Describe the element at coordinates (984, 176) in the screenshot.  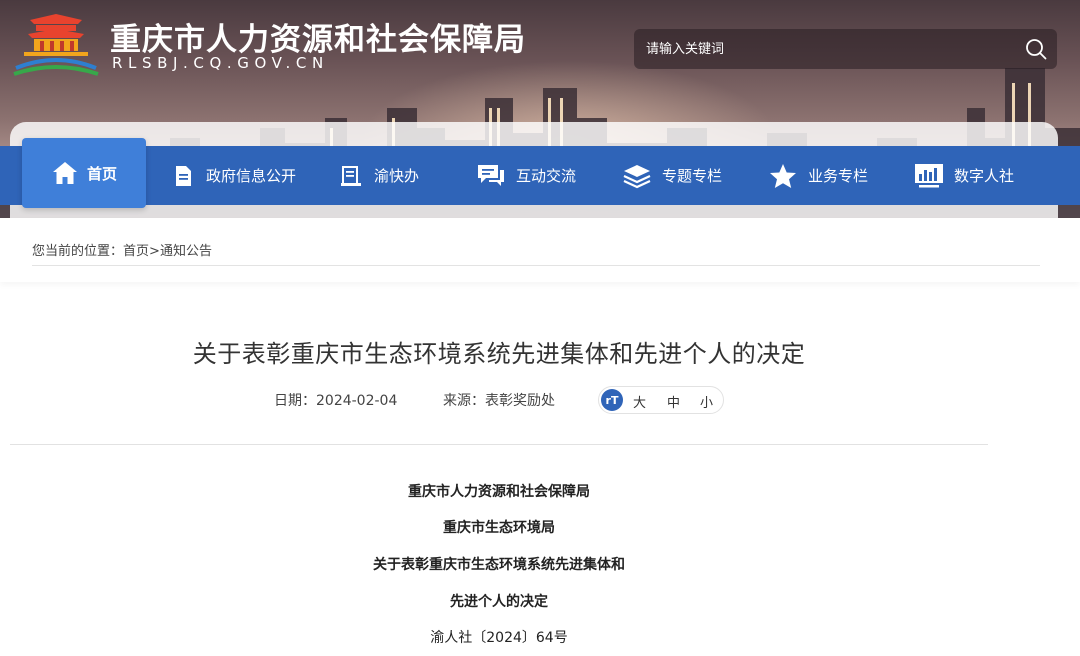
I see `nav-label-digital: 数字人社` at that location.